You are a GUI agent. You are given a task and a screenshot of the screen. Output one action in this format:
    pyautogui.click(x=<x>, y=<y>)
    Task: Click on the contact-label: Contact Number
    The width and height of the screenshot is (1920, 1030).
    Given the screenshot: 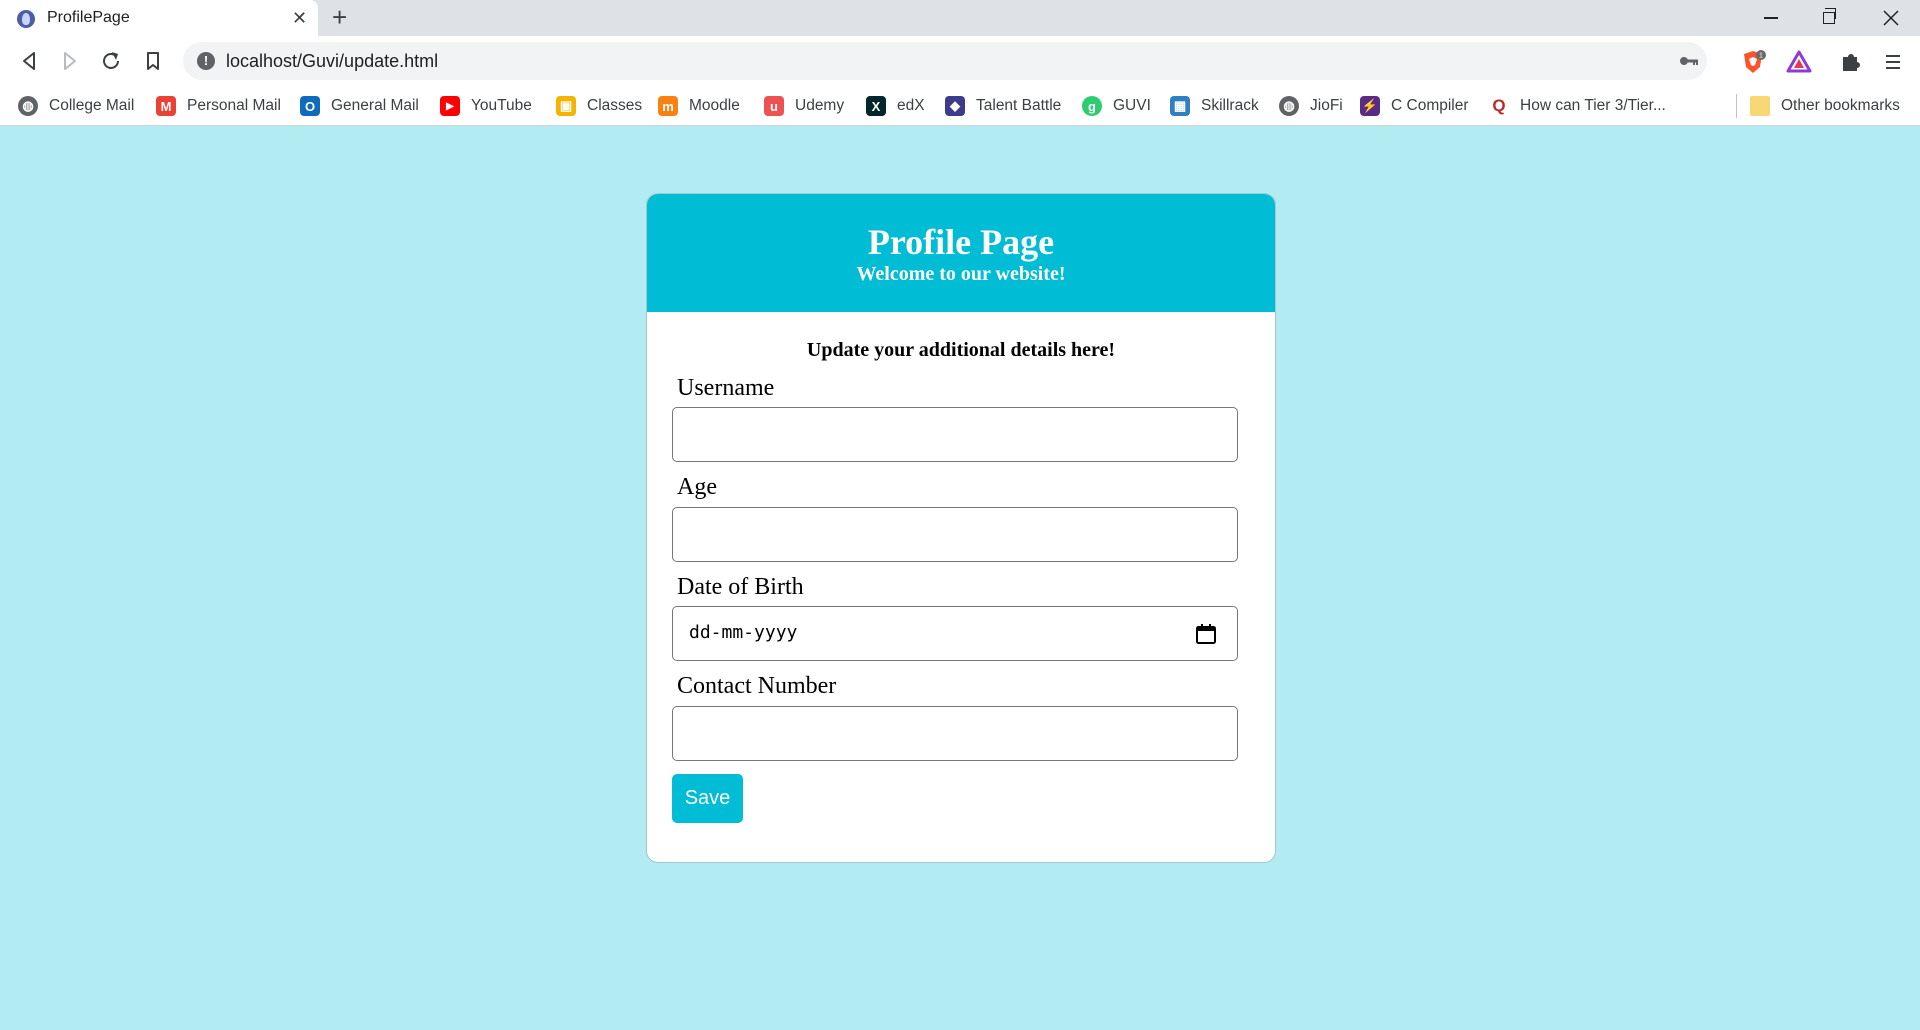 What is the action you would take?
    pyautogui.click(x=757, y=686)
    